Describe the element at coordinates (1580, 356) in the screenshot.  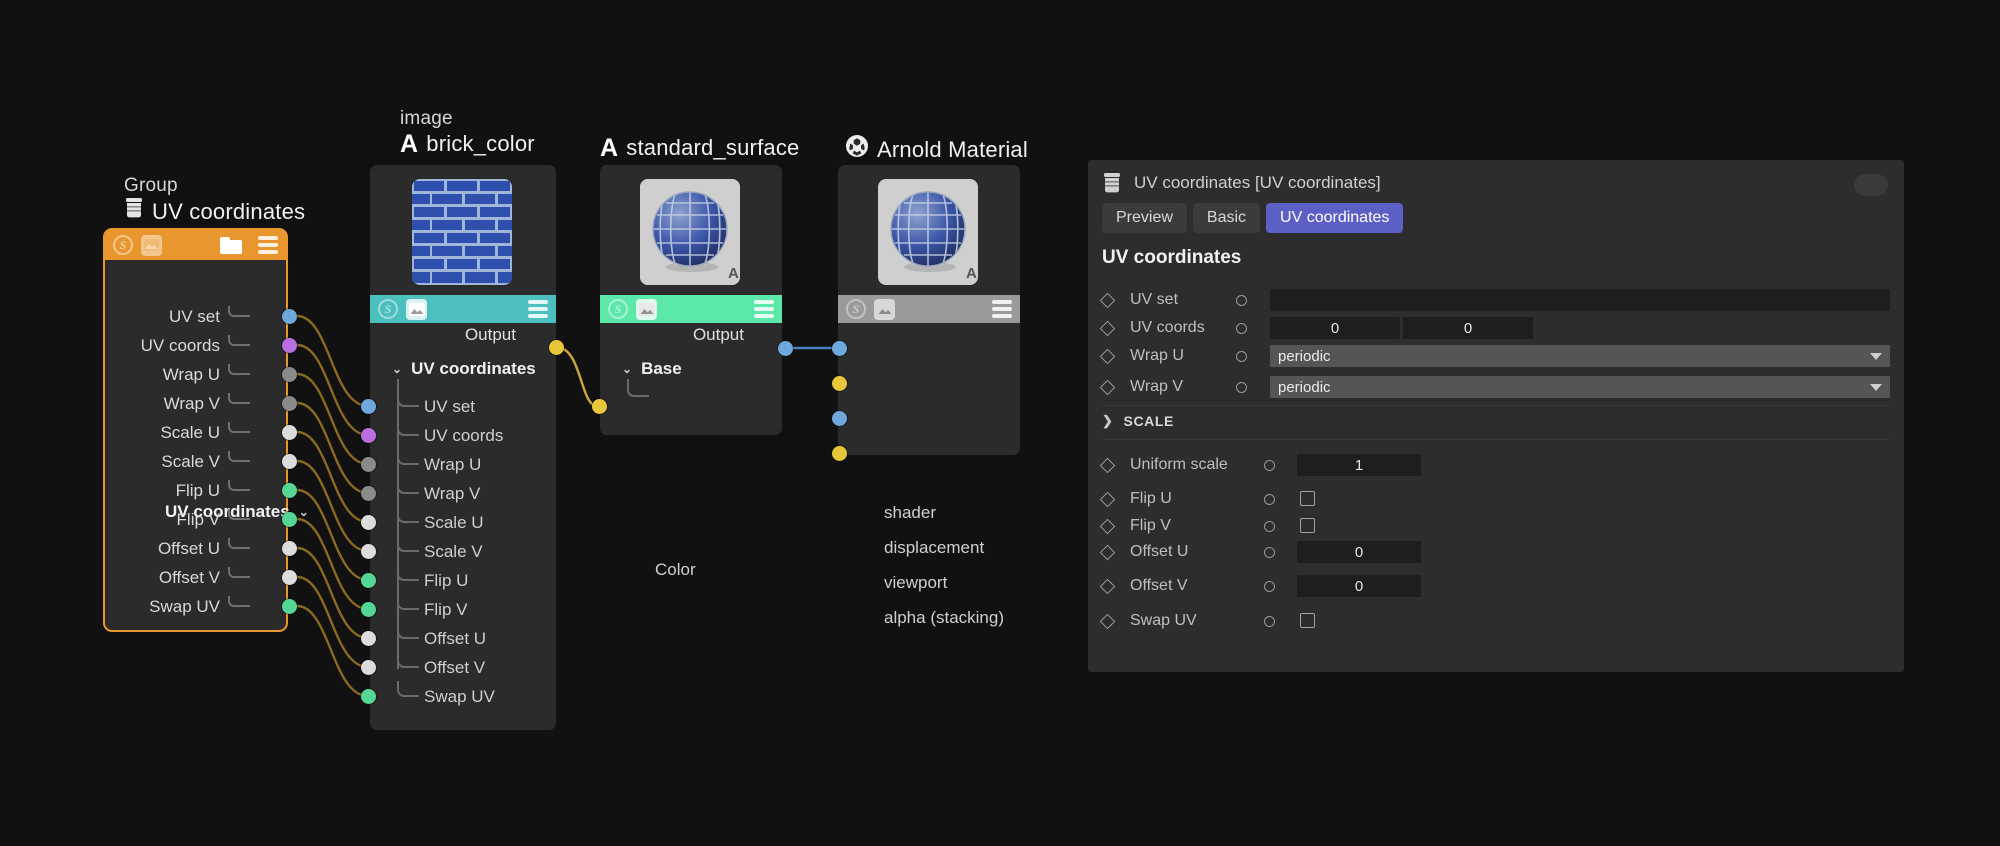
I see `wrap-u-dropdown: periodic` at that location.